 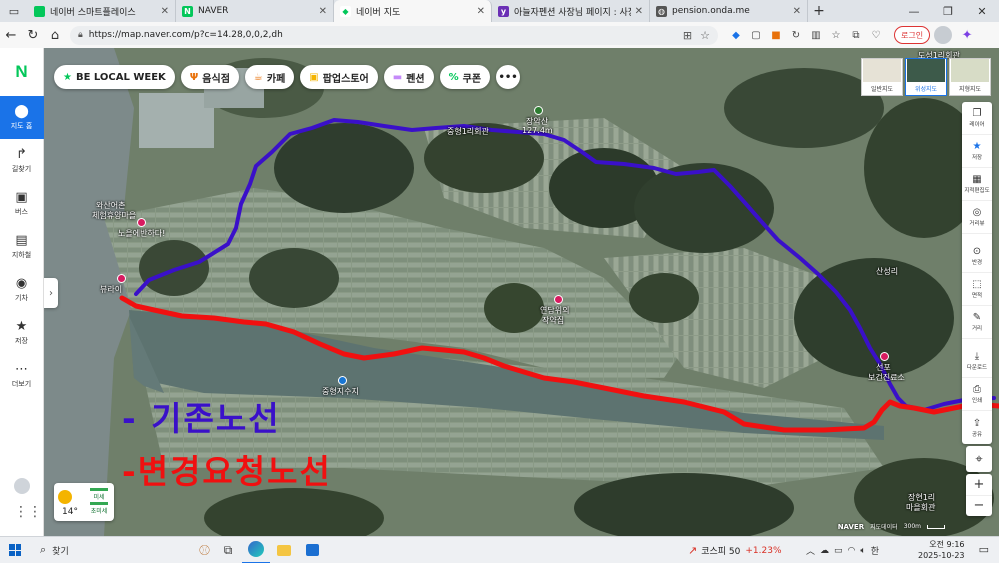 I want to click on extension-reload-icon: ↻, so click(x=796, y=35).